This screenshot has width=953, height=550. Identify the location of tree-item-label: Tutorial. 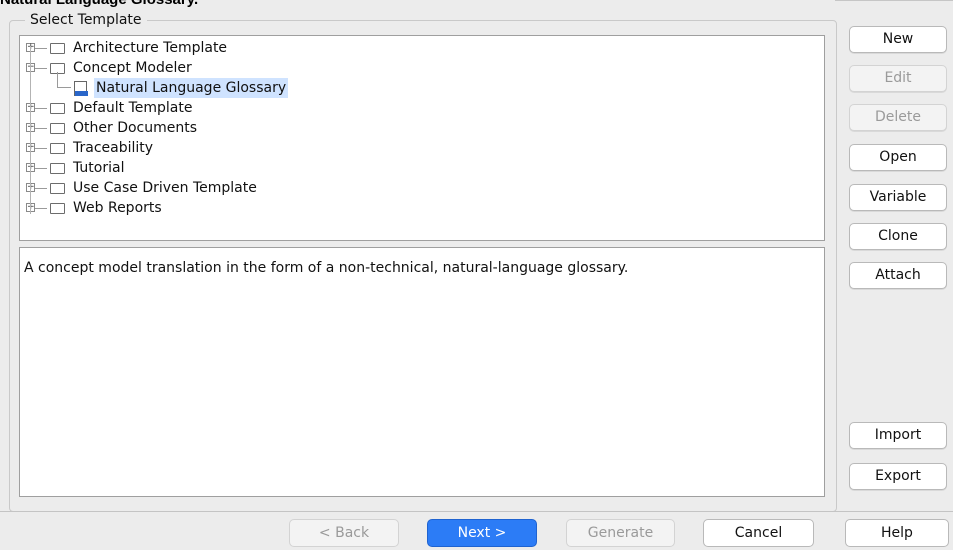
(99, 168).